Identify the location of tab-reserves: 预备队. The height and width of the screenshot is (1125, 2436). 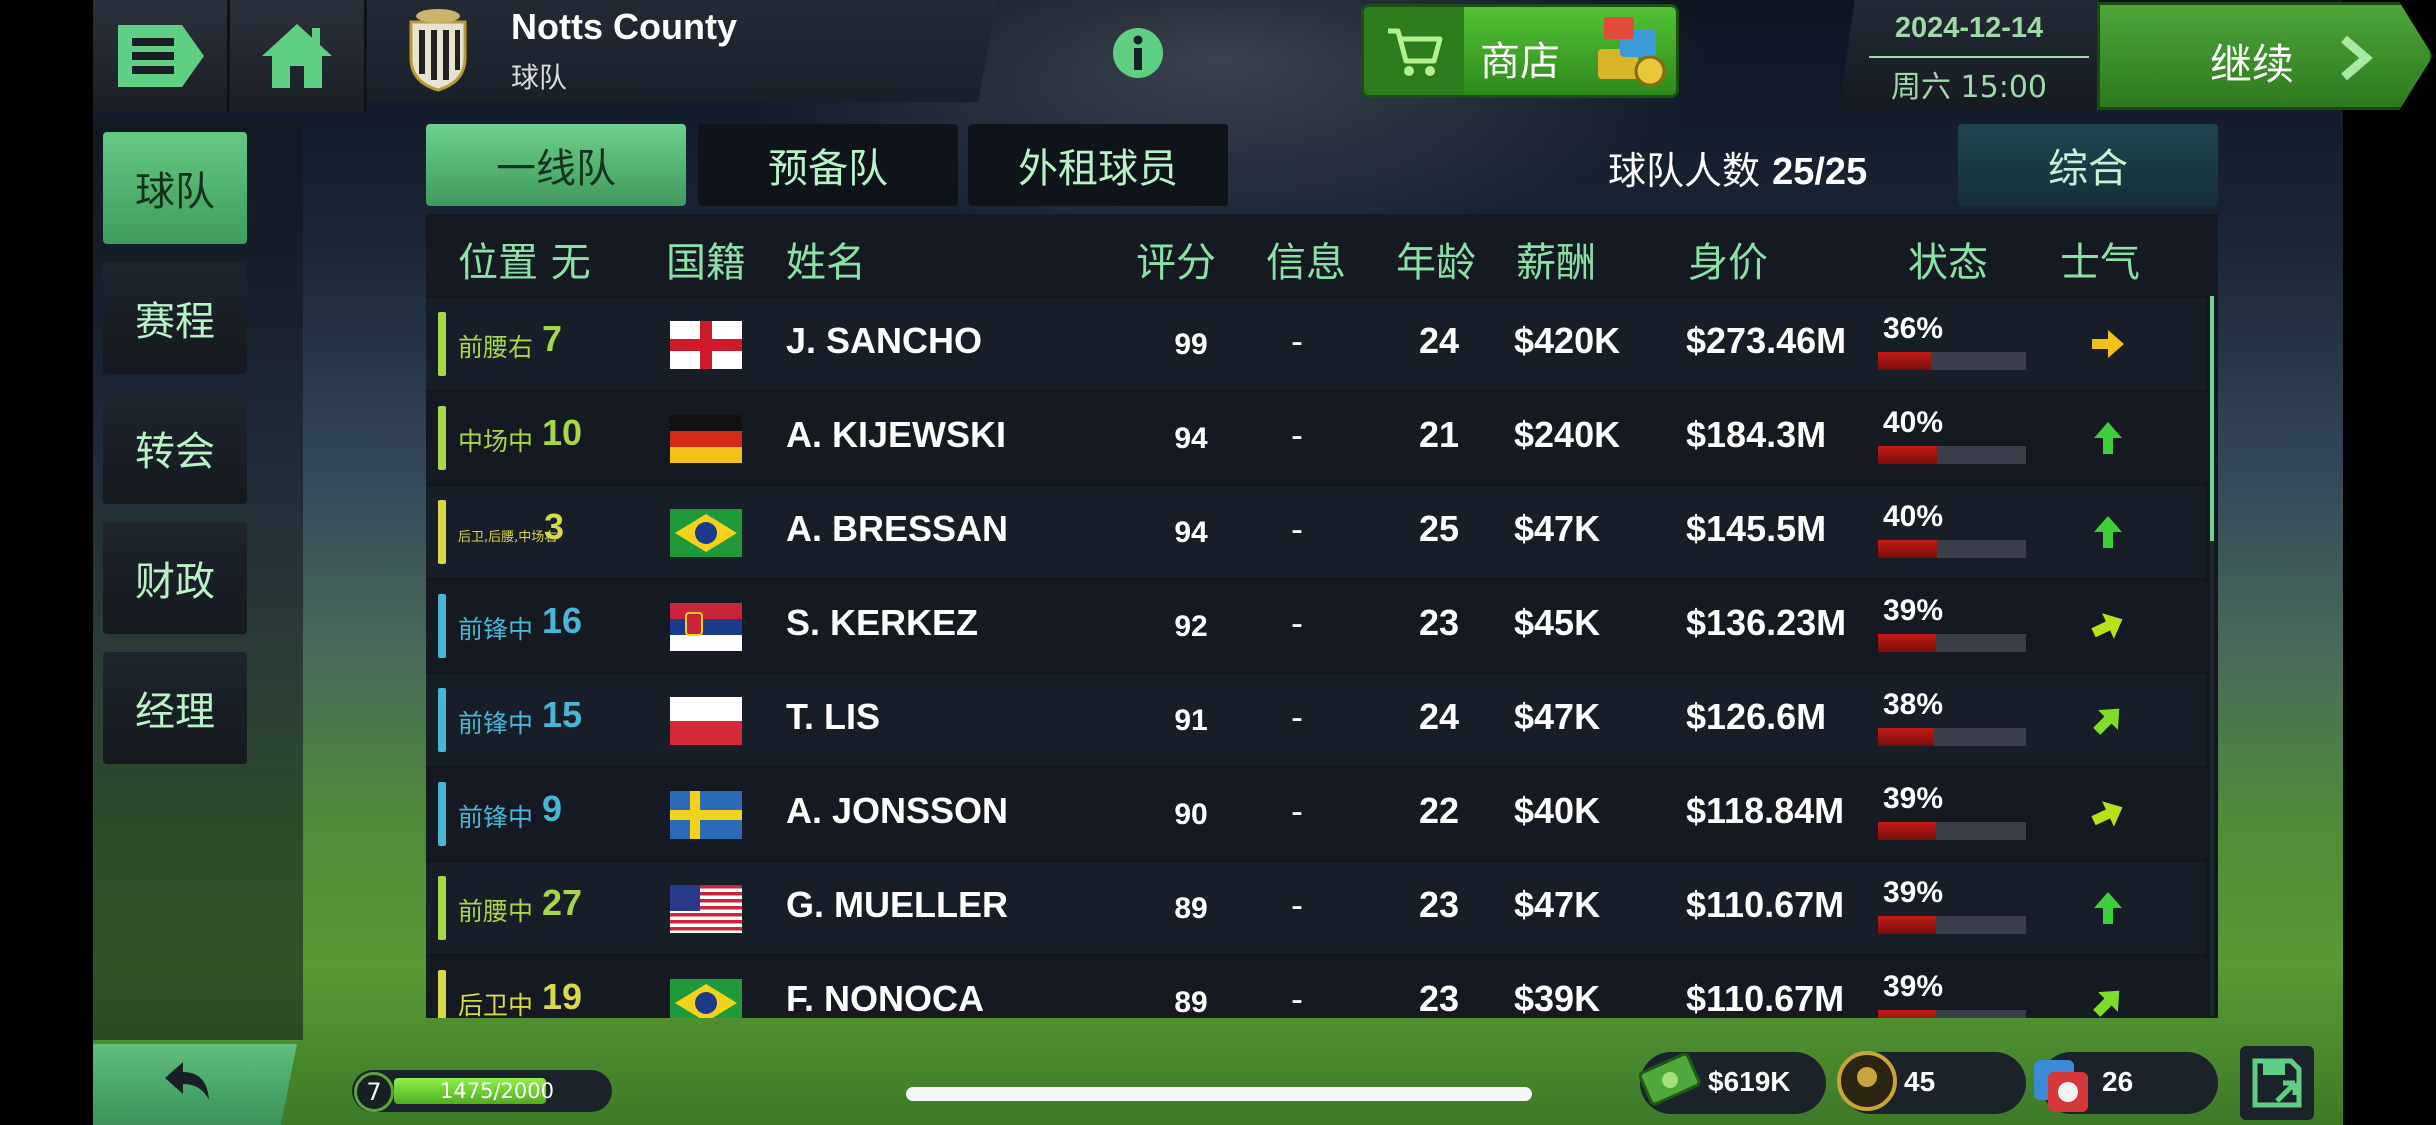
(828, 165).